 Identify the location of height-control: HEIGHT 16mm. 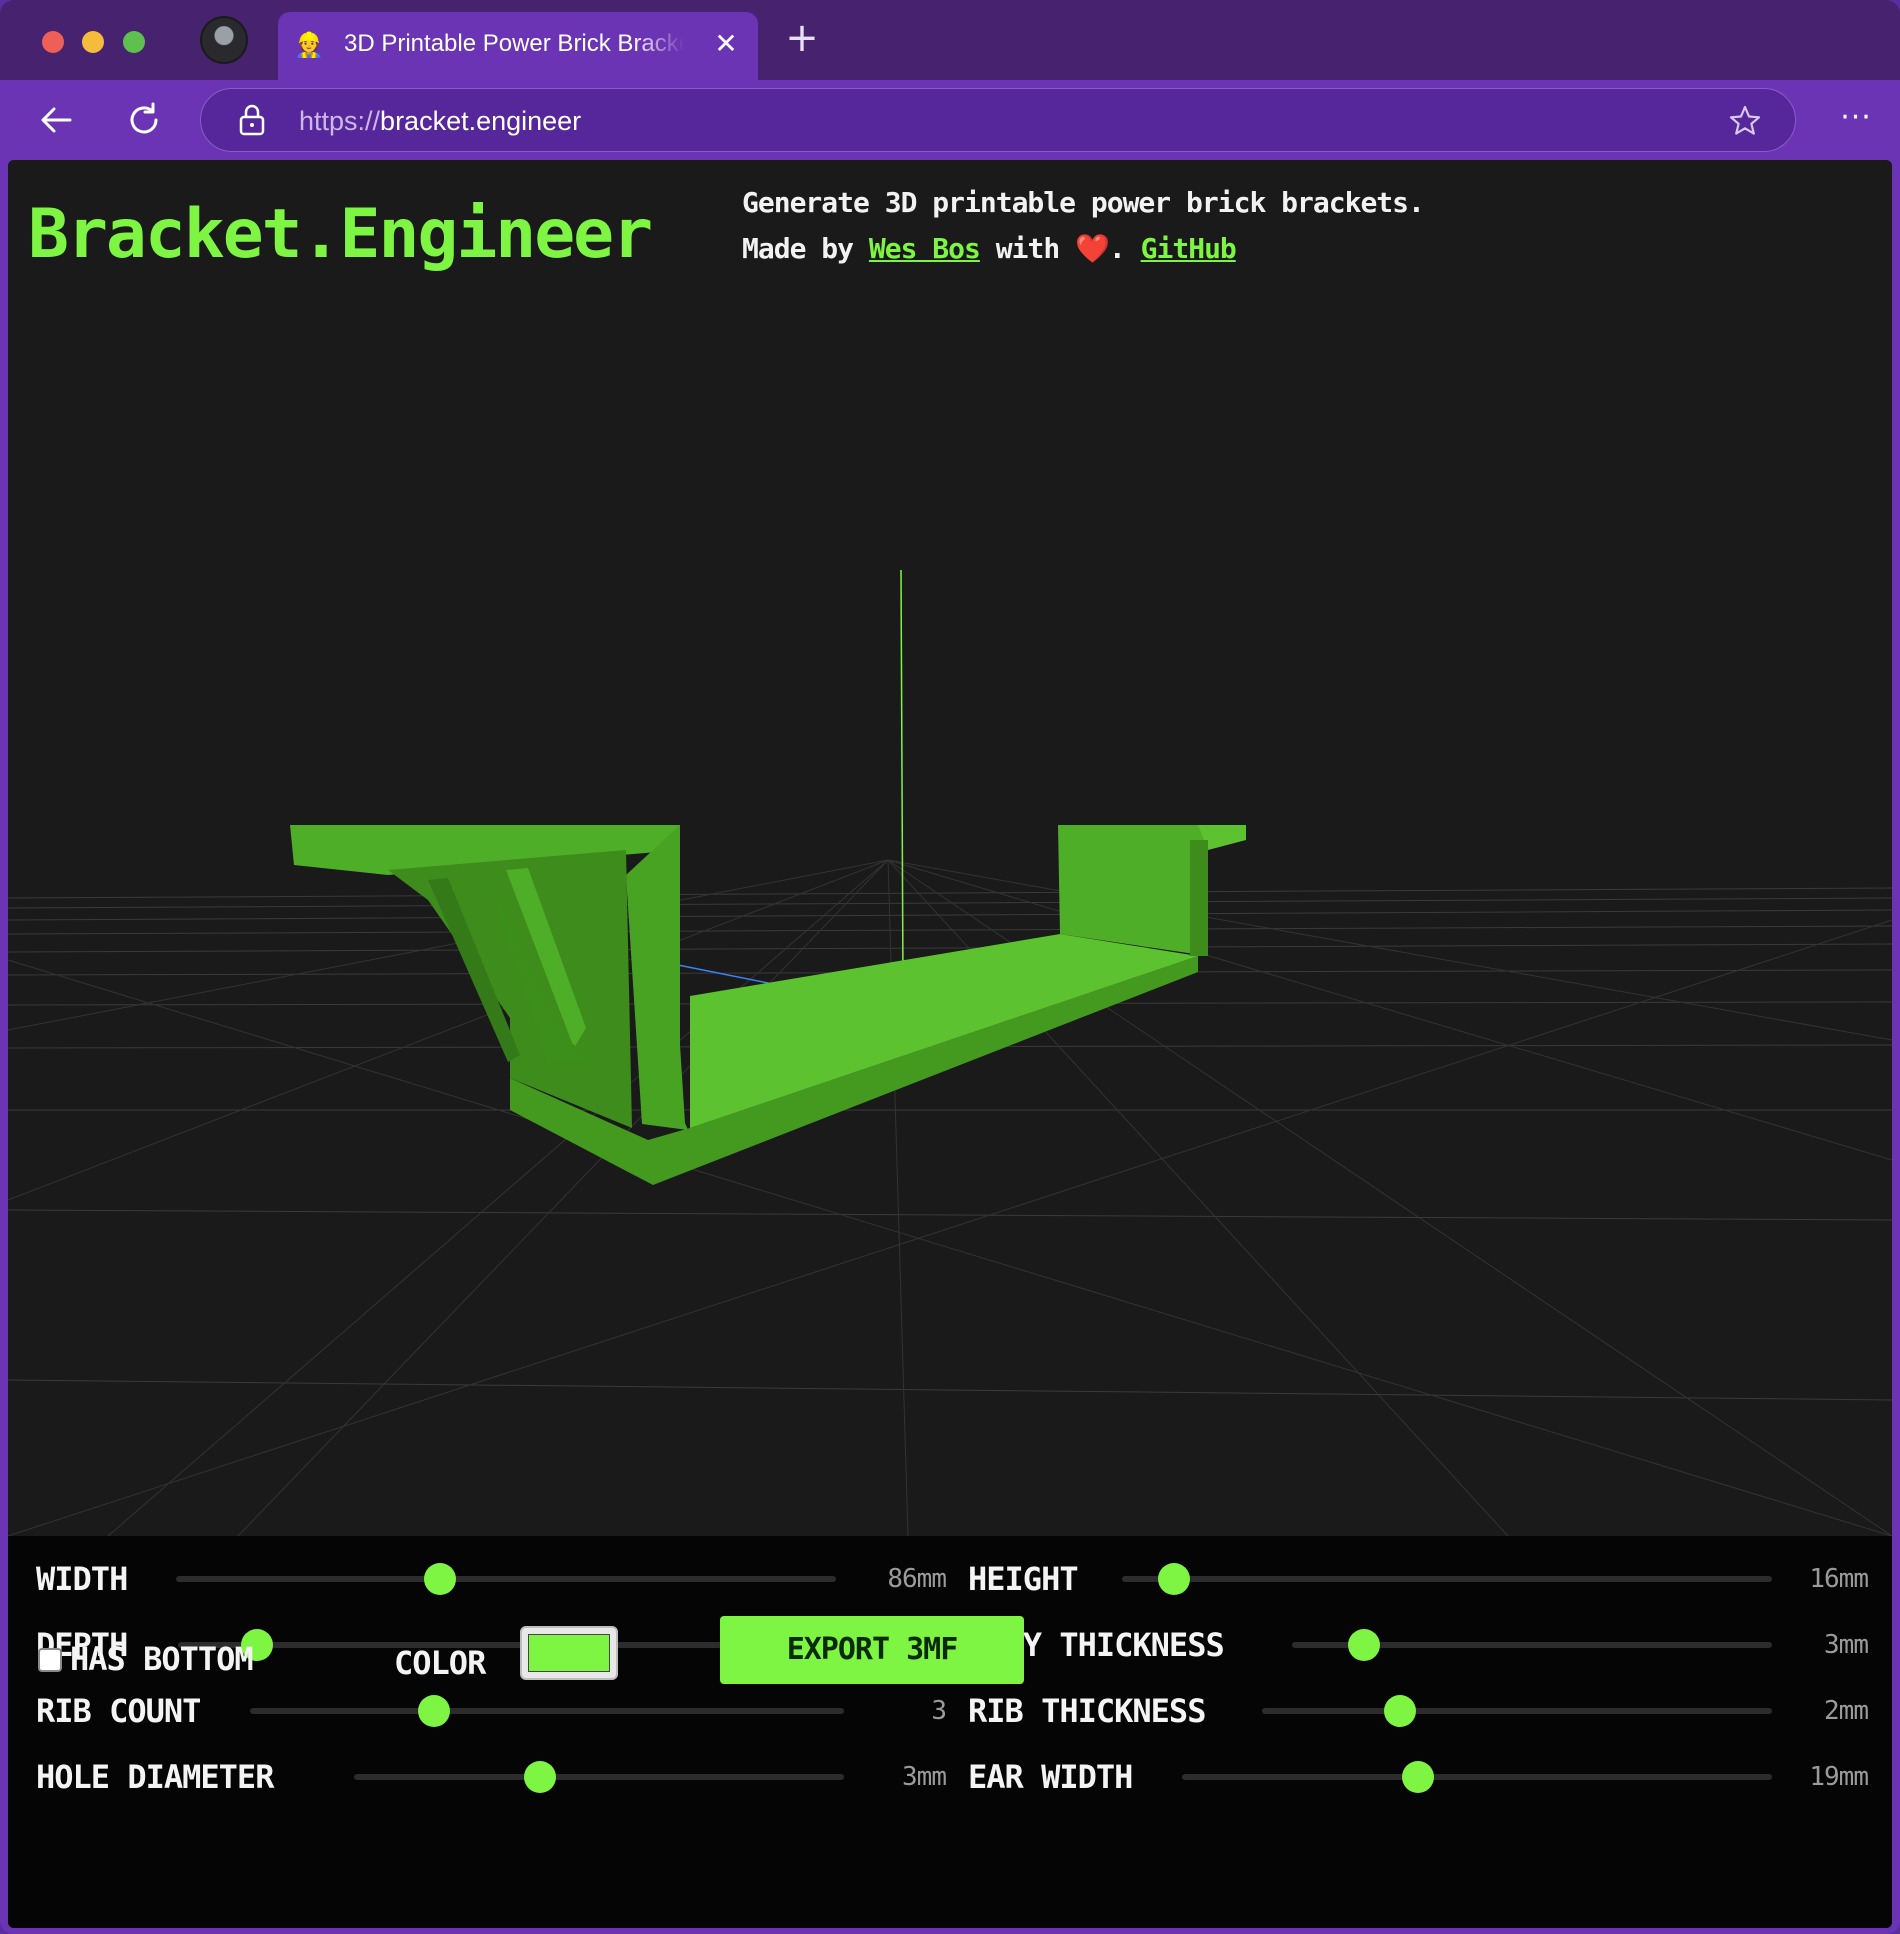
(1418, 1579).